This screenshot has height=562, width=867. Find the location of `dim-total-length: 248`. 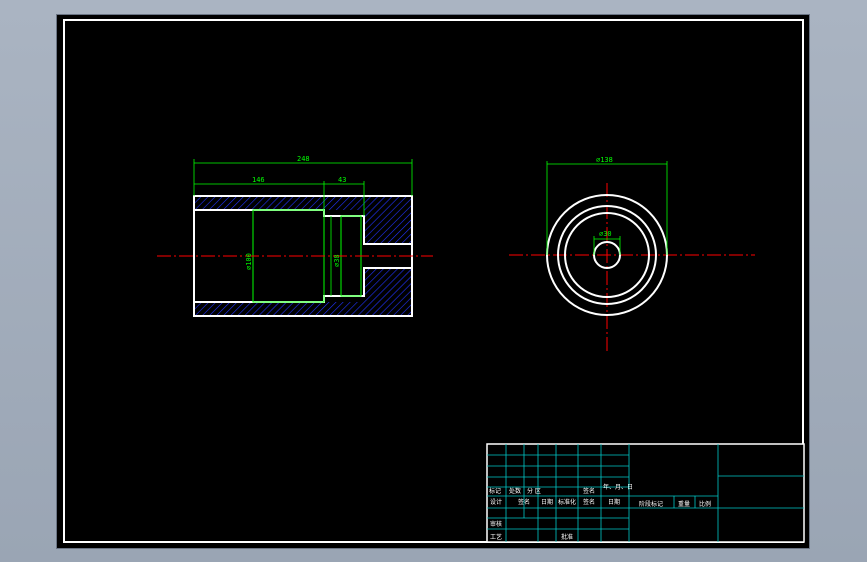

dim-total-length: 248 is located at coordinates (303, 159).